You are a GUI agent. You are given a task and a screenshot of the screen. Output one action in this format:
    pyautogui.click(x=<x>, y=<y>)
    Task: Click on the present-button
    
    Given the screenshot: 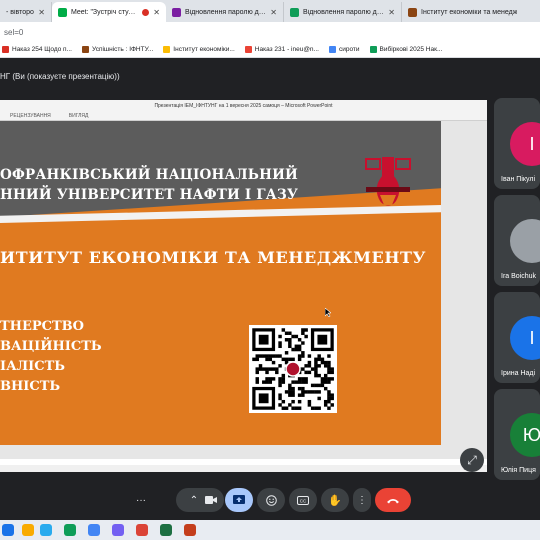 What is the action you would take?
    pyautogui.click(x=239, y=500)
    